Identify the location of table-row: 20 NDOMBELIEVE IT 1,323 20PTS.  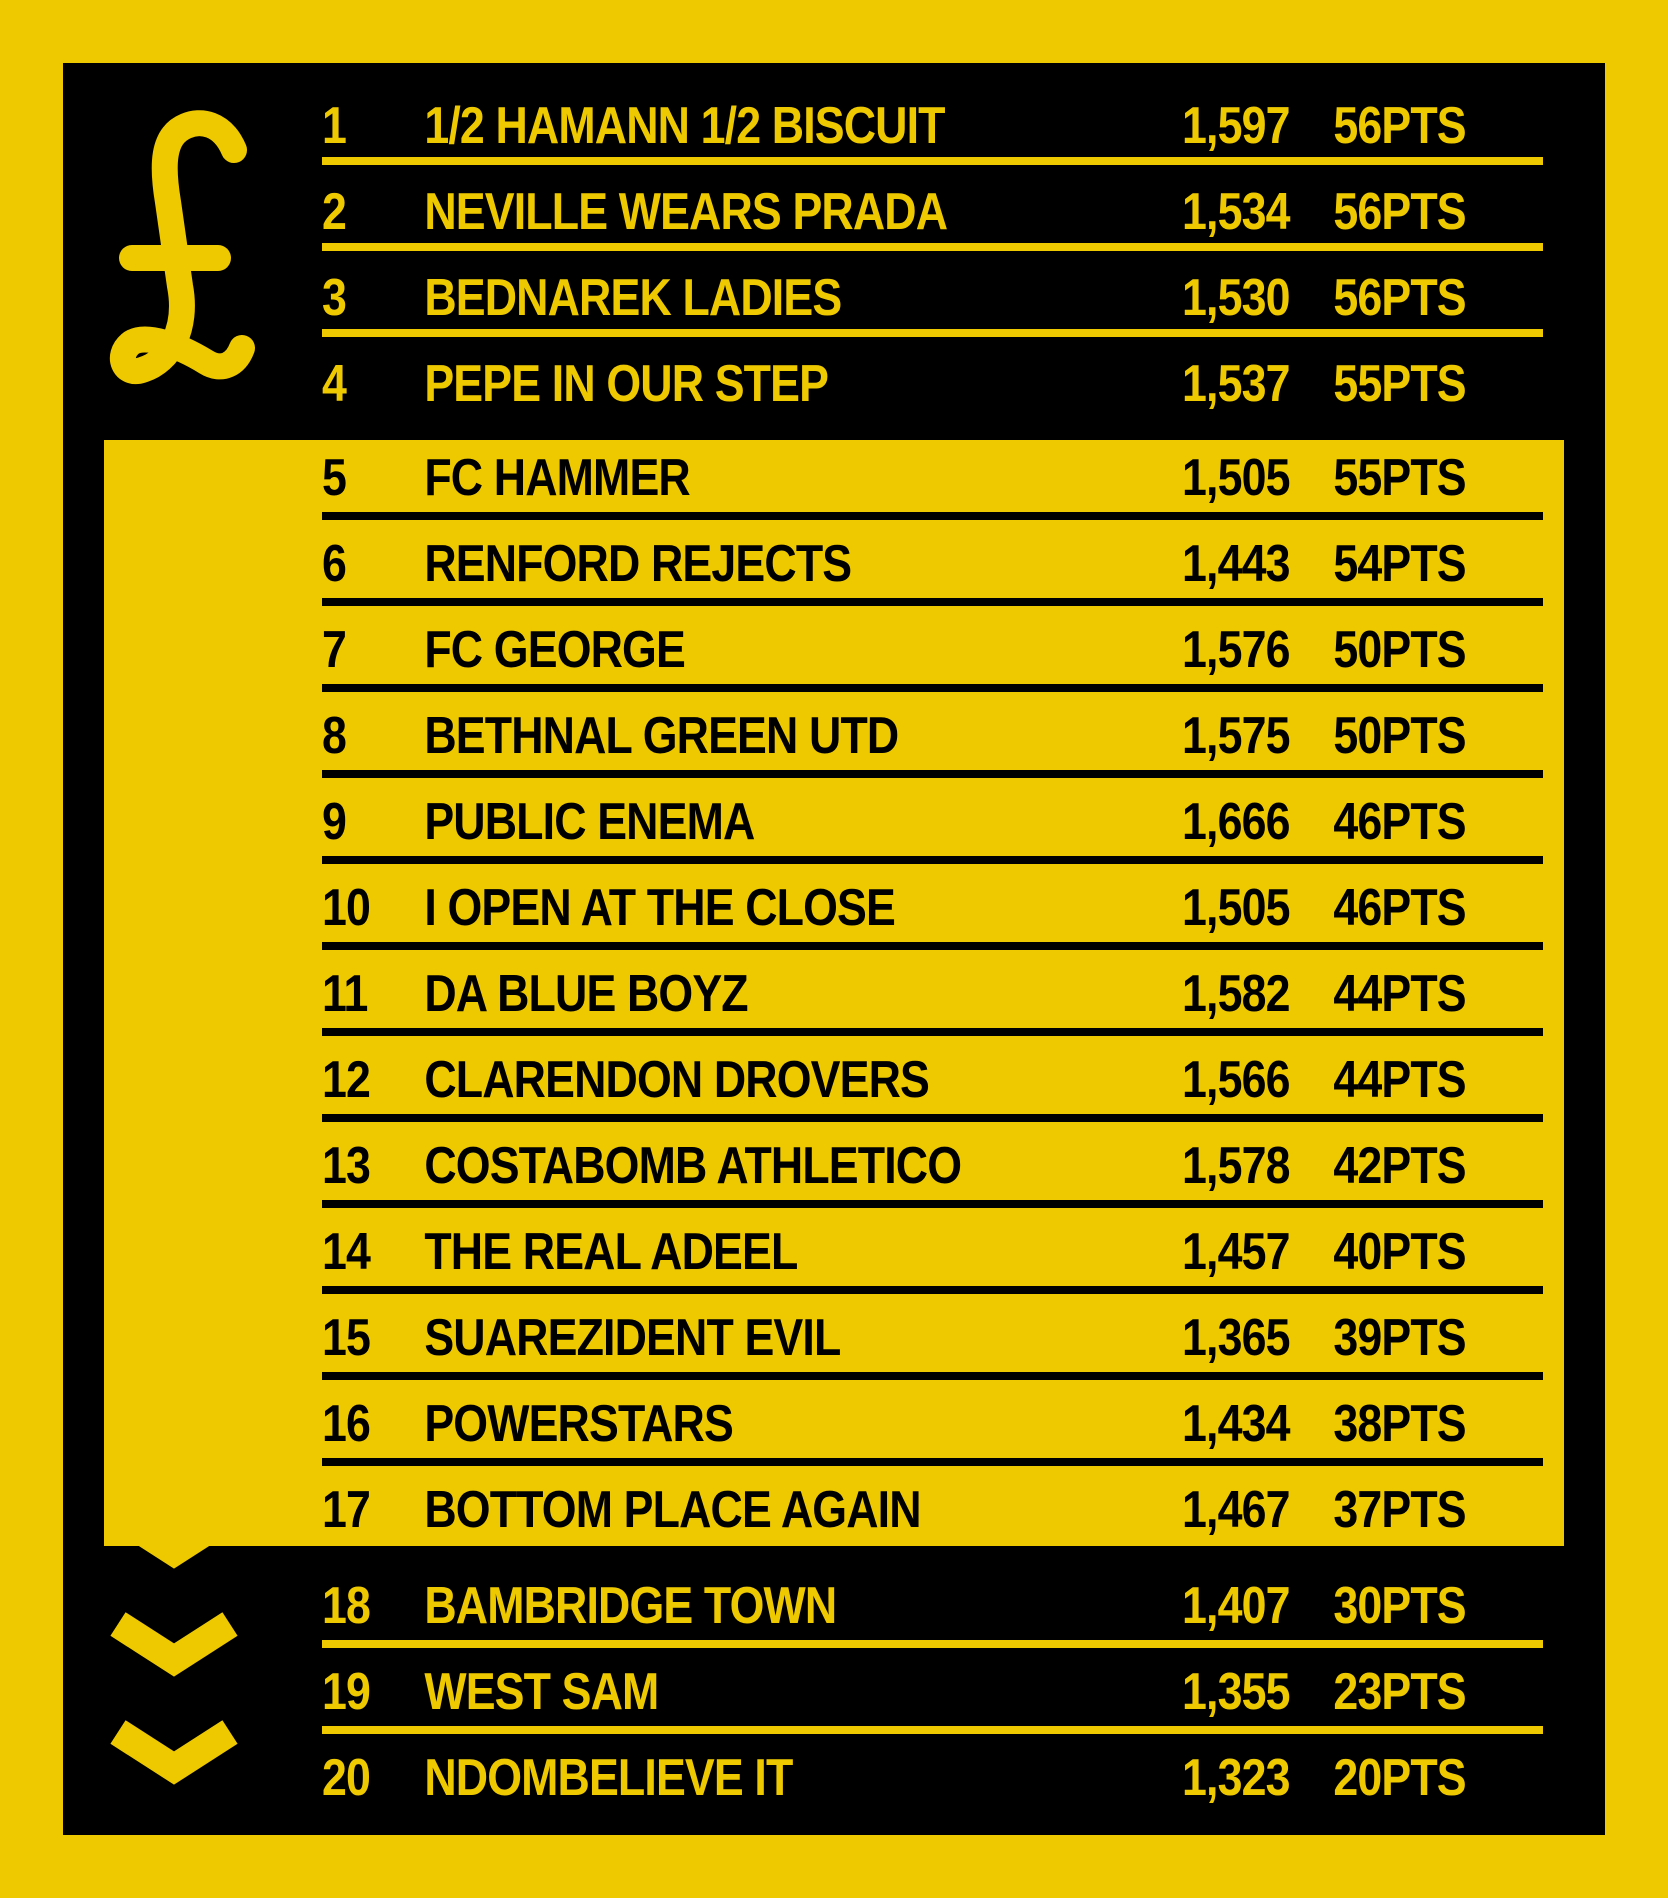
(894, 1778).